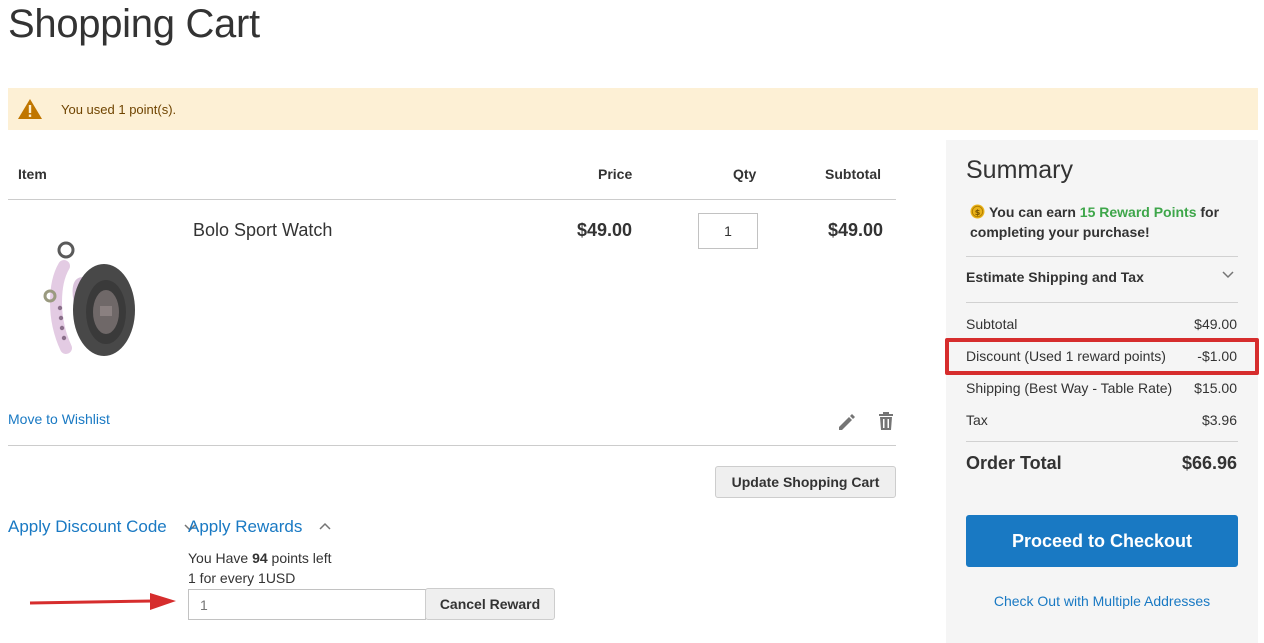 The height and width of the screenshot is (643, 1264). I want to click on header-qty: Qty, so click(745, 174).